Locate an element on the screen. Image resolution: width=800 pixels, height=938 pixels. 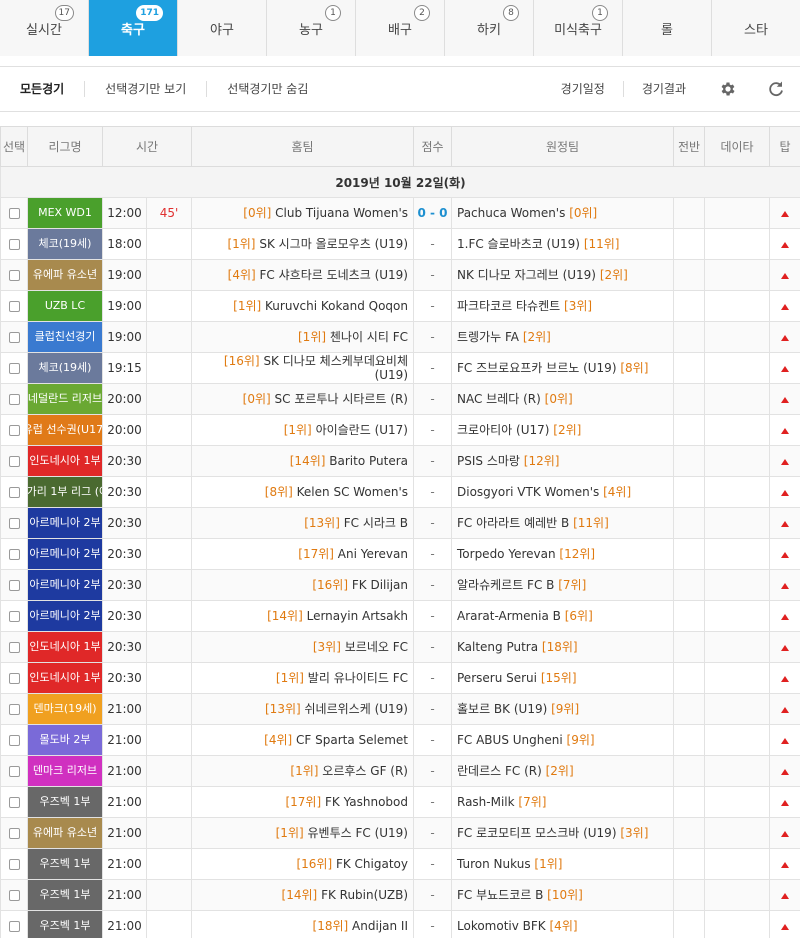
schedule-link: 경기일정 is located at coordinates (583, 89).